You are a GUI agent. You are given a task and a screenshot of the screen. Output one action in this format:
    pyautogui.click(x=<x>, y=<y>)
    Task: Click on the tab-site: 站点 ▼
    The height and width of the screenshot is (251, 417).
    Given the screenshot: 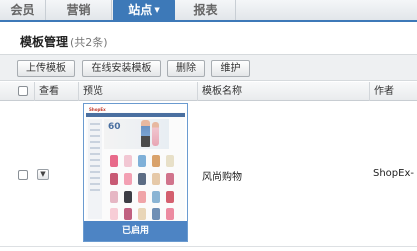 What is the action you would take?
    pyautogui.click(x=144, y=10)
    